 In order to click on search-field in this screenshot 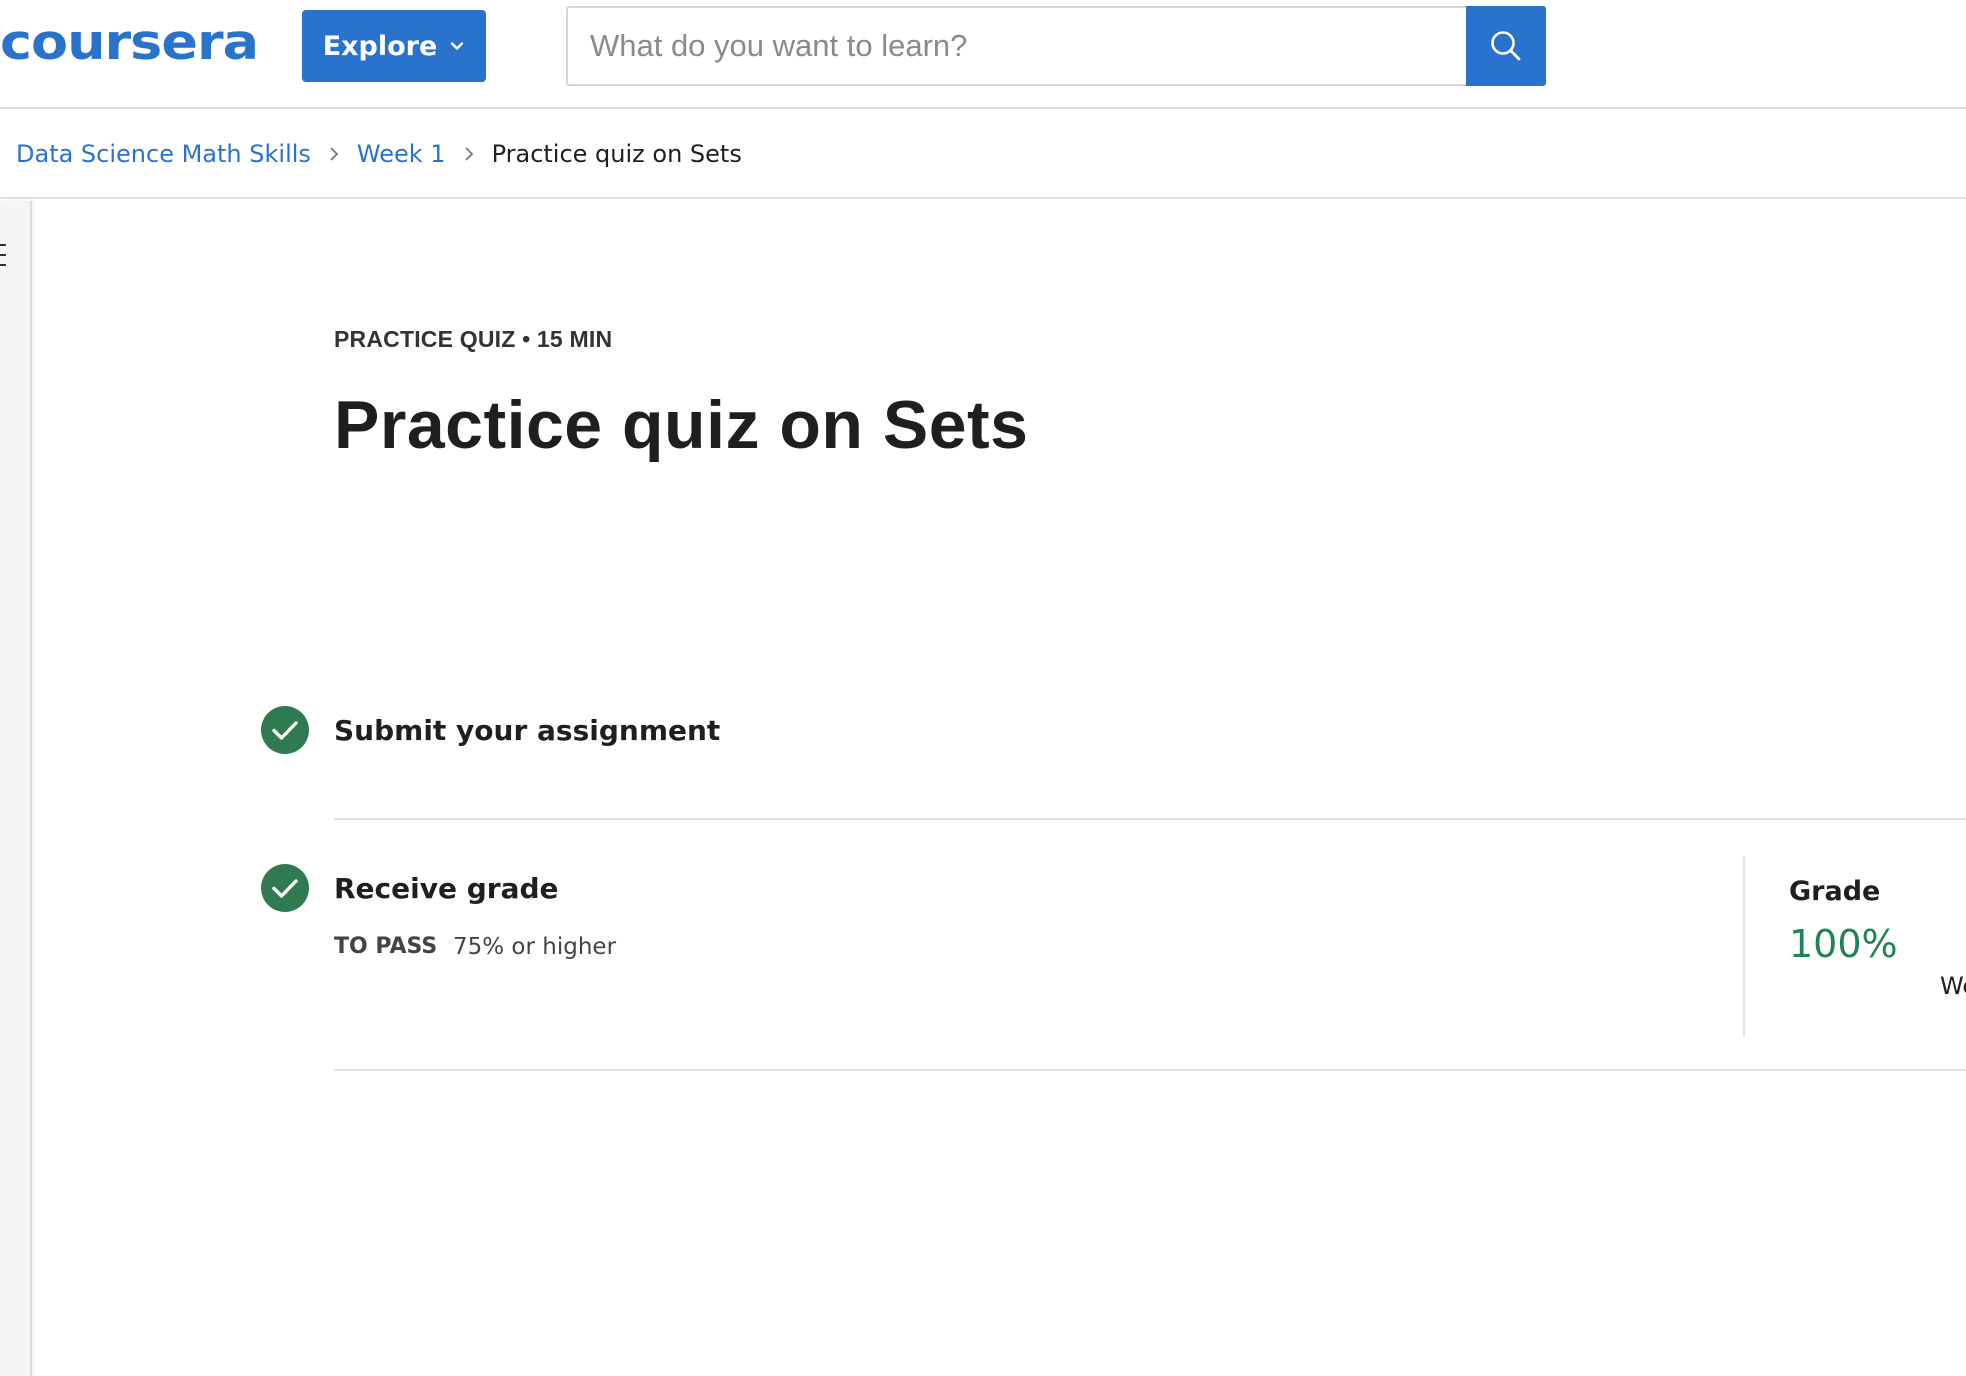, I will do `click(1016, 46)`.